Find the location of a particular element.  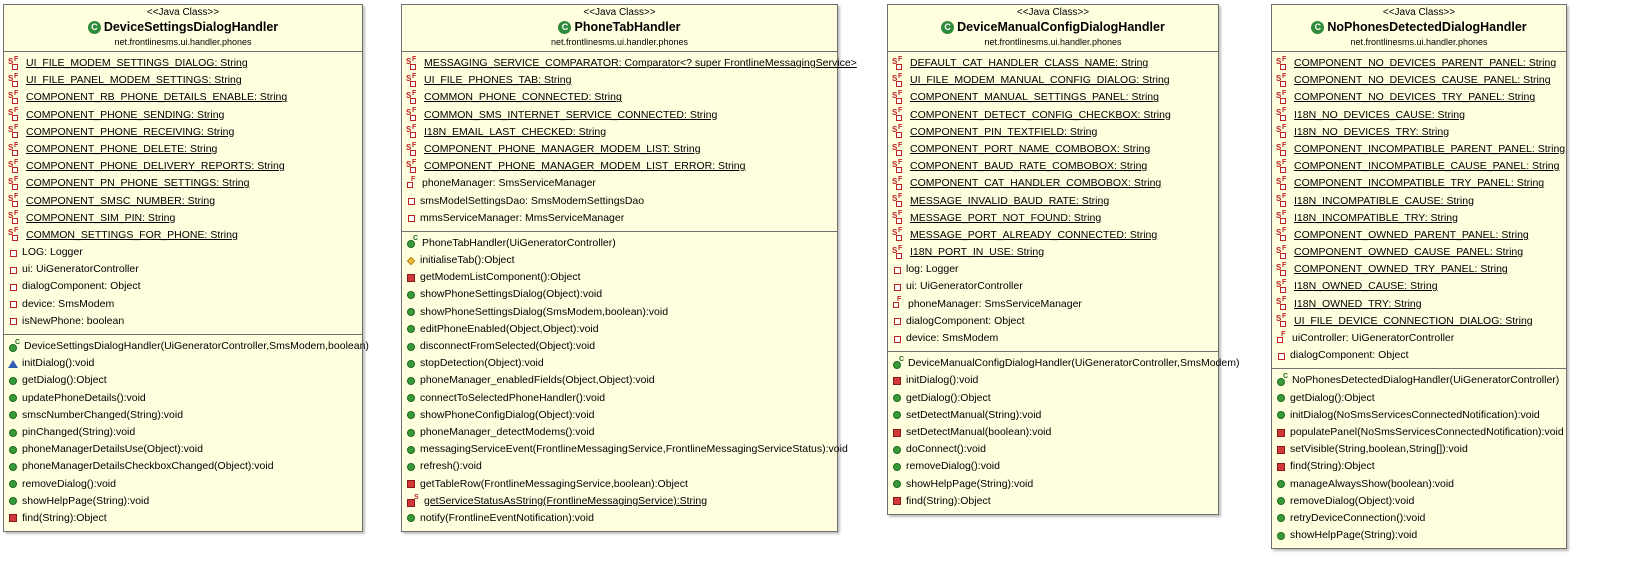

field-row: S F COMPONENT_SIM_PIN: String is located at coordinates (183, 218).